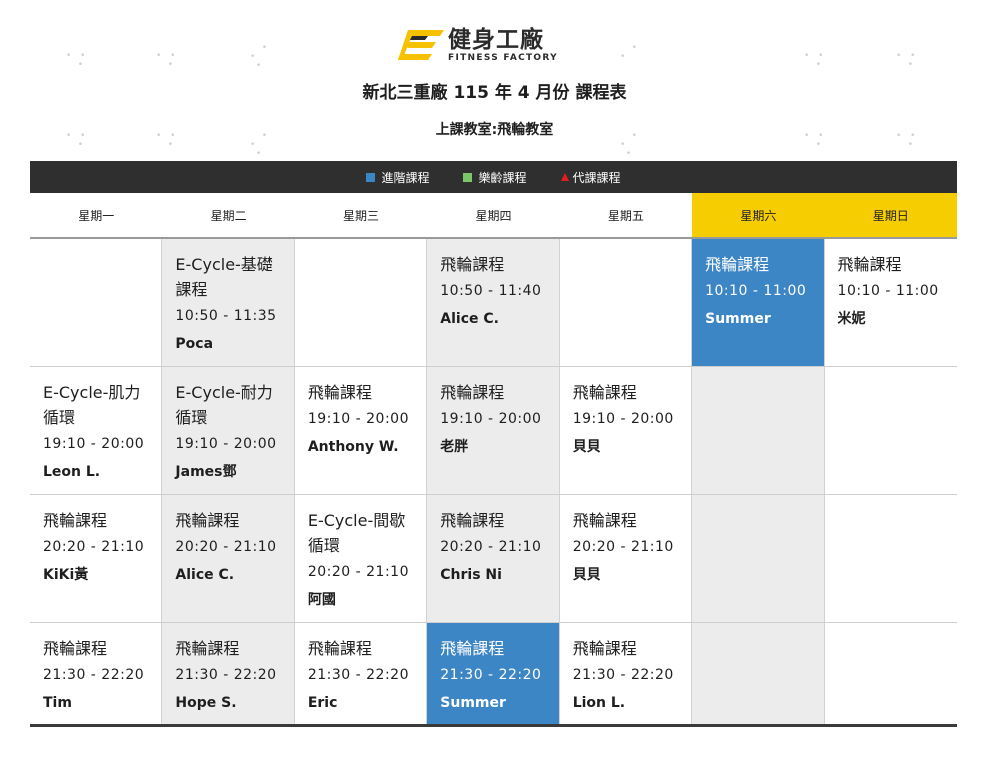  Describe the element at coordinates (468, 177) in the screenshot. I see `green-square-icon` at that location.